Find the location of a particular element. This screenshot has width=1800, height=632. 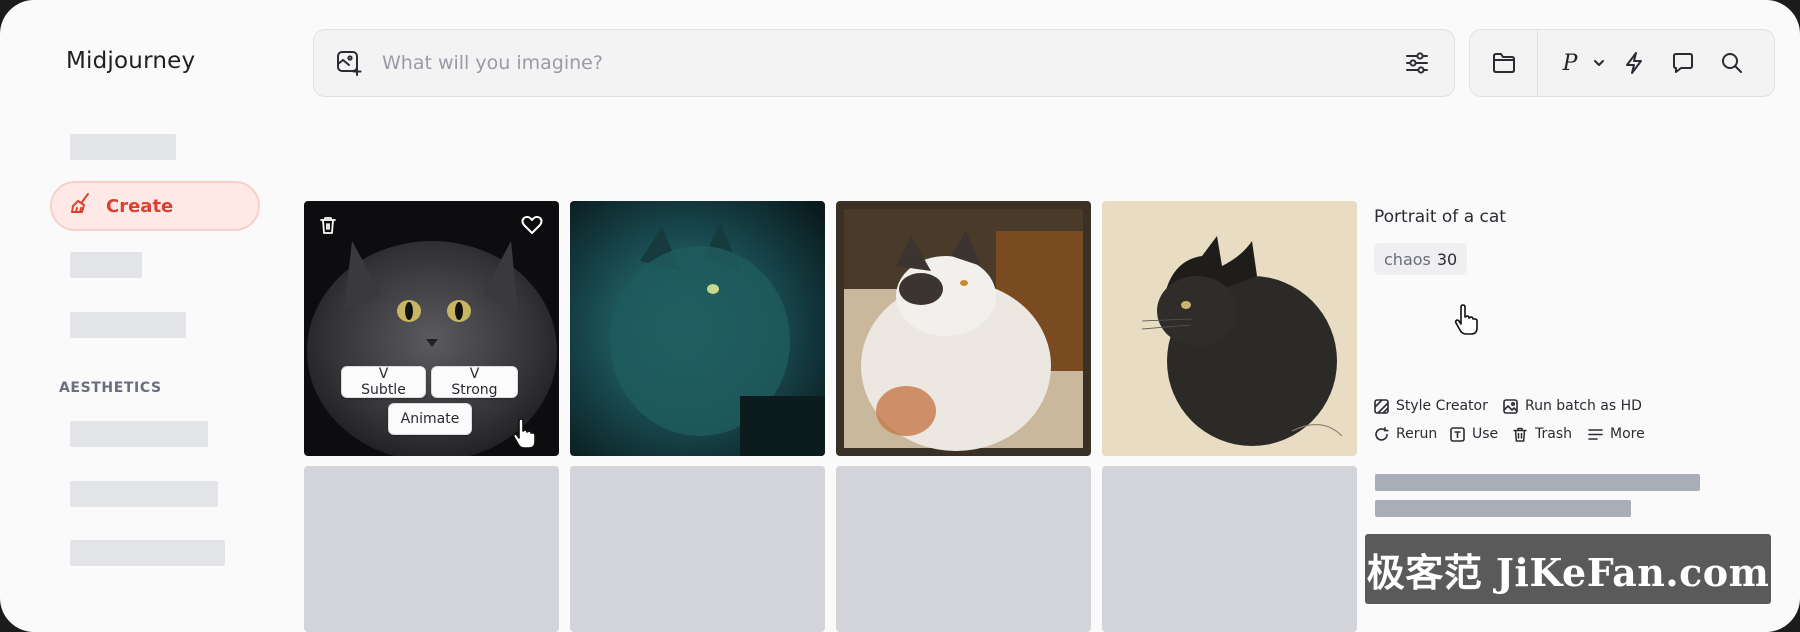

style-creator-action: Style Creator is located at coordinates (1430, 406).